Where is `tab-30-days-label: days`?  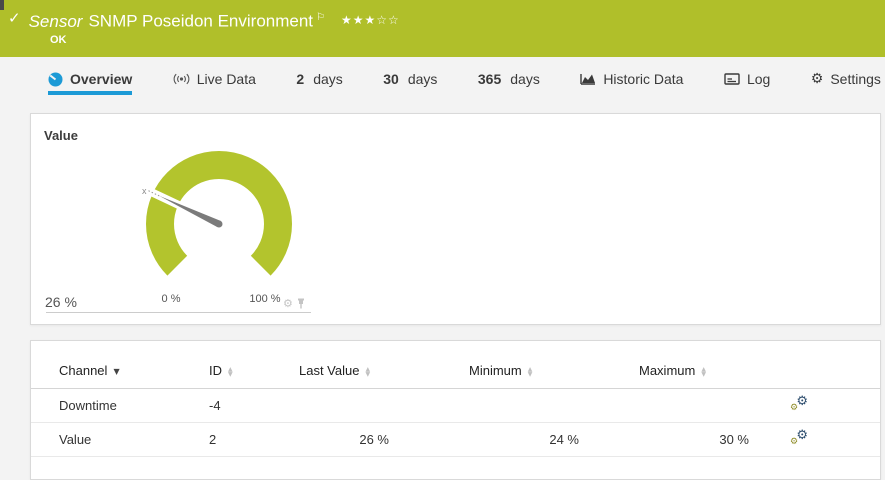
tab-30-days-label: days is located at coordinates (422, 79).